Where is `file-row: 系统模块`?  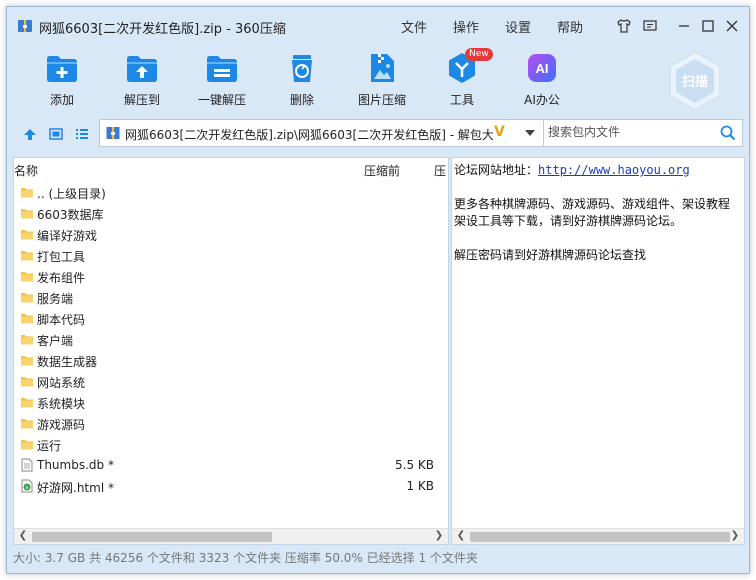
file-row: 系统模块 is located at coordinates (231, 402).